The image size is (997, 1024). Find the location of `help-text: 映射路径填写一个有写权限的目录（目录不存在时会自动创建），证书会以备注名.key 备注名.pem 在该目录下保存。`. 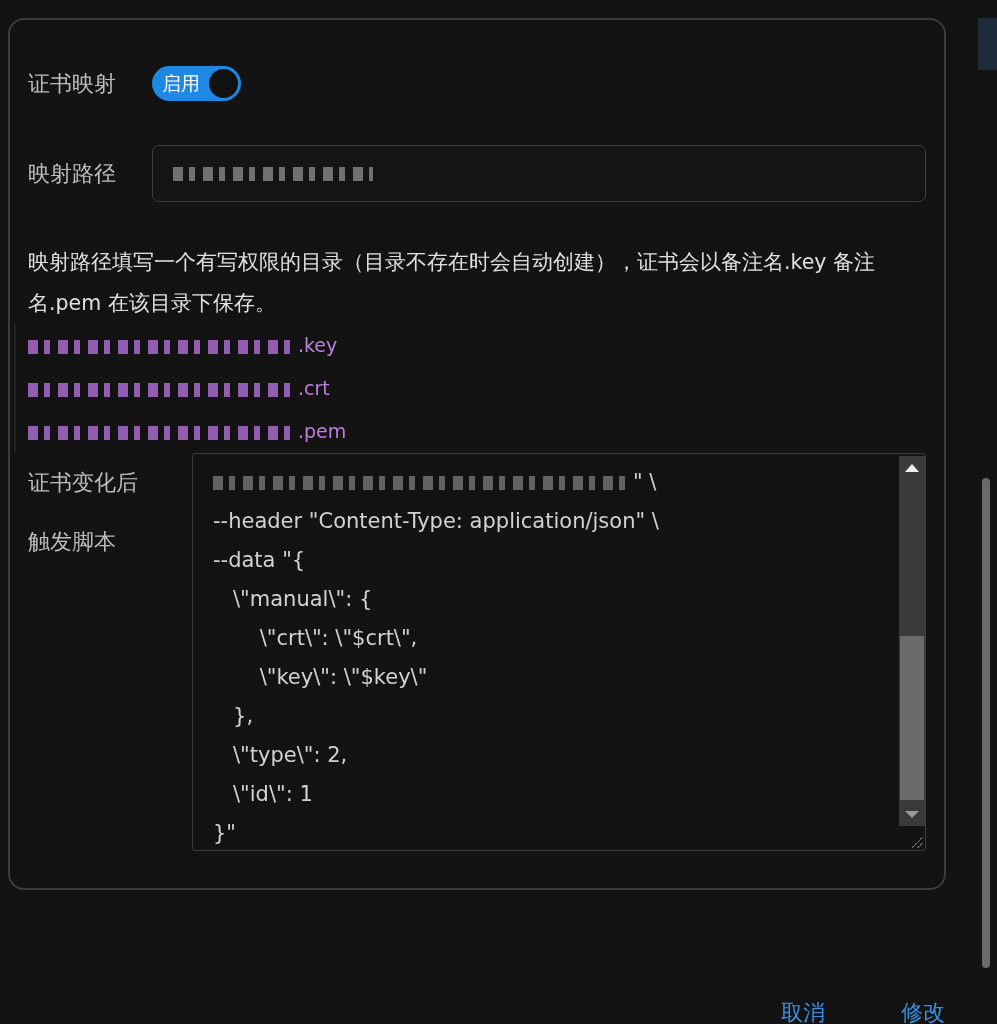

help-text: 映射路径填写一个有写权限的目录（目录不存在时会自动创建），证书会以备注名.key 备注名.pem 在该目录下保存。 is located at coordinates (452, 283).